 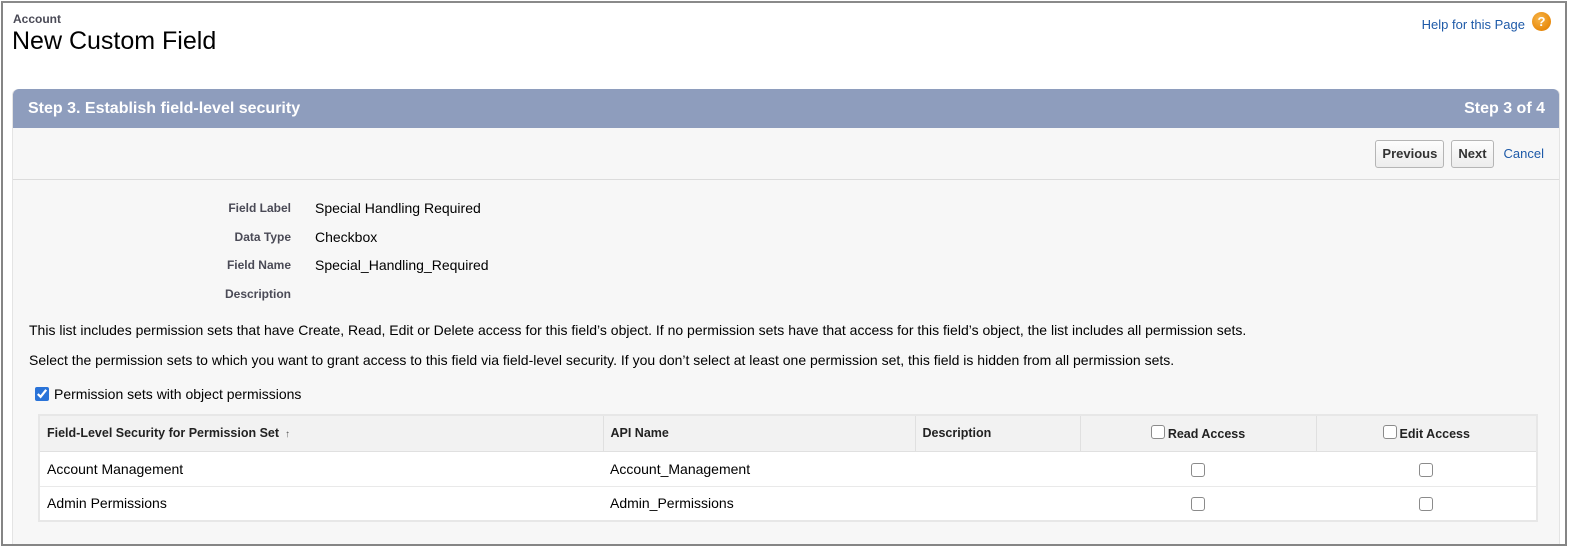 What do you see at coordinates (788, 503) in the screenshot?
I see `table-row: Admin Permissions Admin_Permissions` at bounding box center [788, 503].